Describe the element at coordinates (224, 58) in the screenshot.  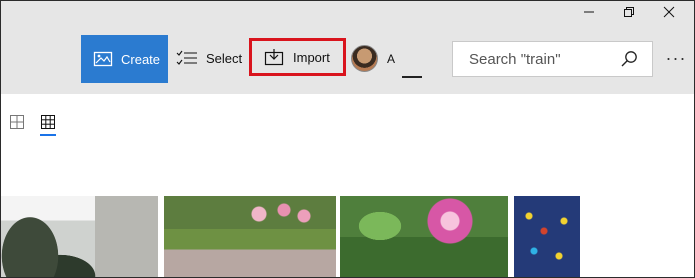
I see `select-label: Select` at that location.